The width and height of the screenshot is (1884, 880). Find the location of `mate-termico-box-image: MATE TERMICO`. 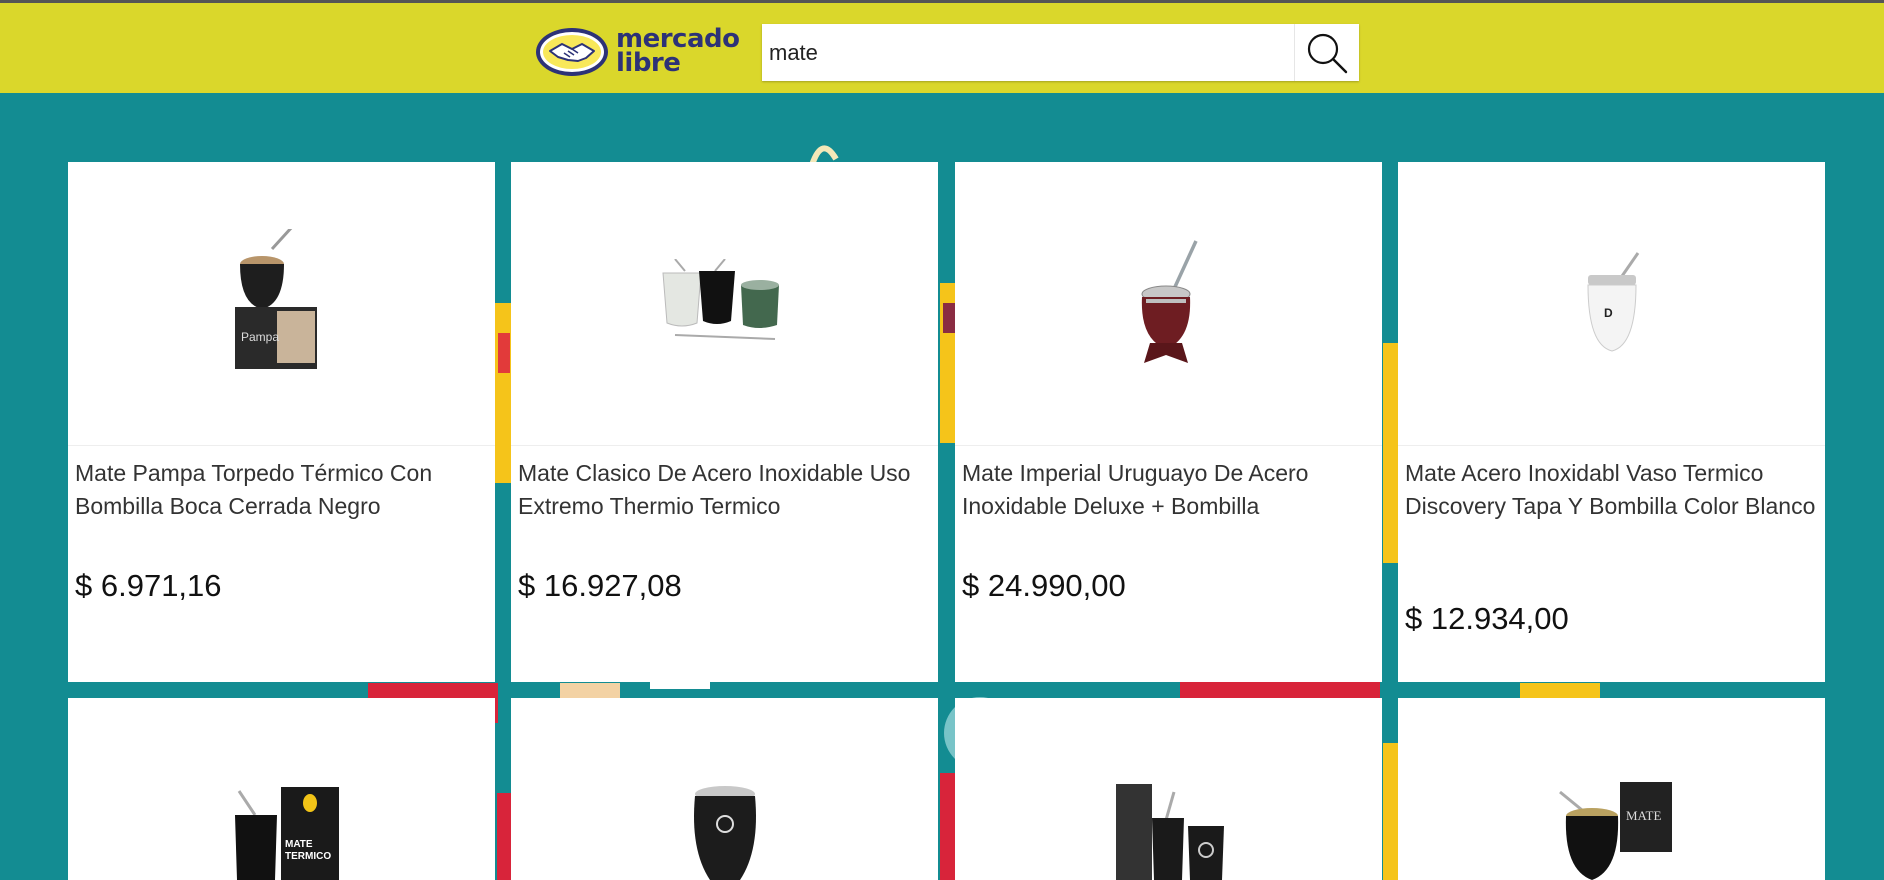

mate-termico-box-image: MATE TERMICO is located at coordinates (286, 833).